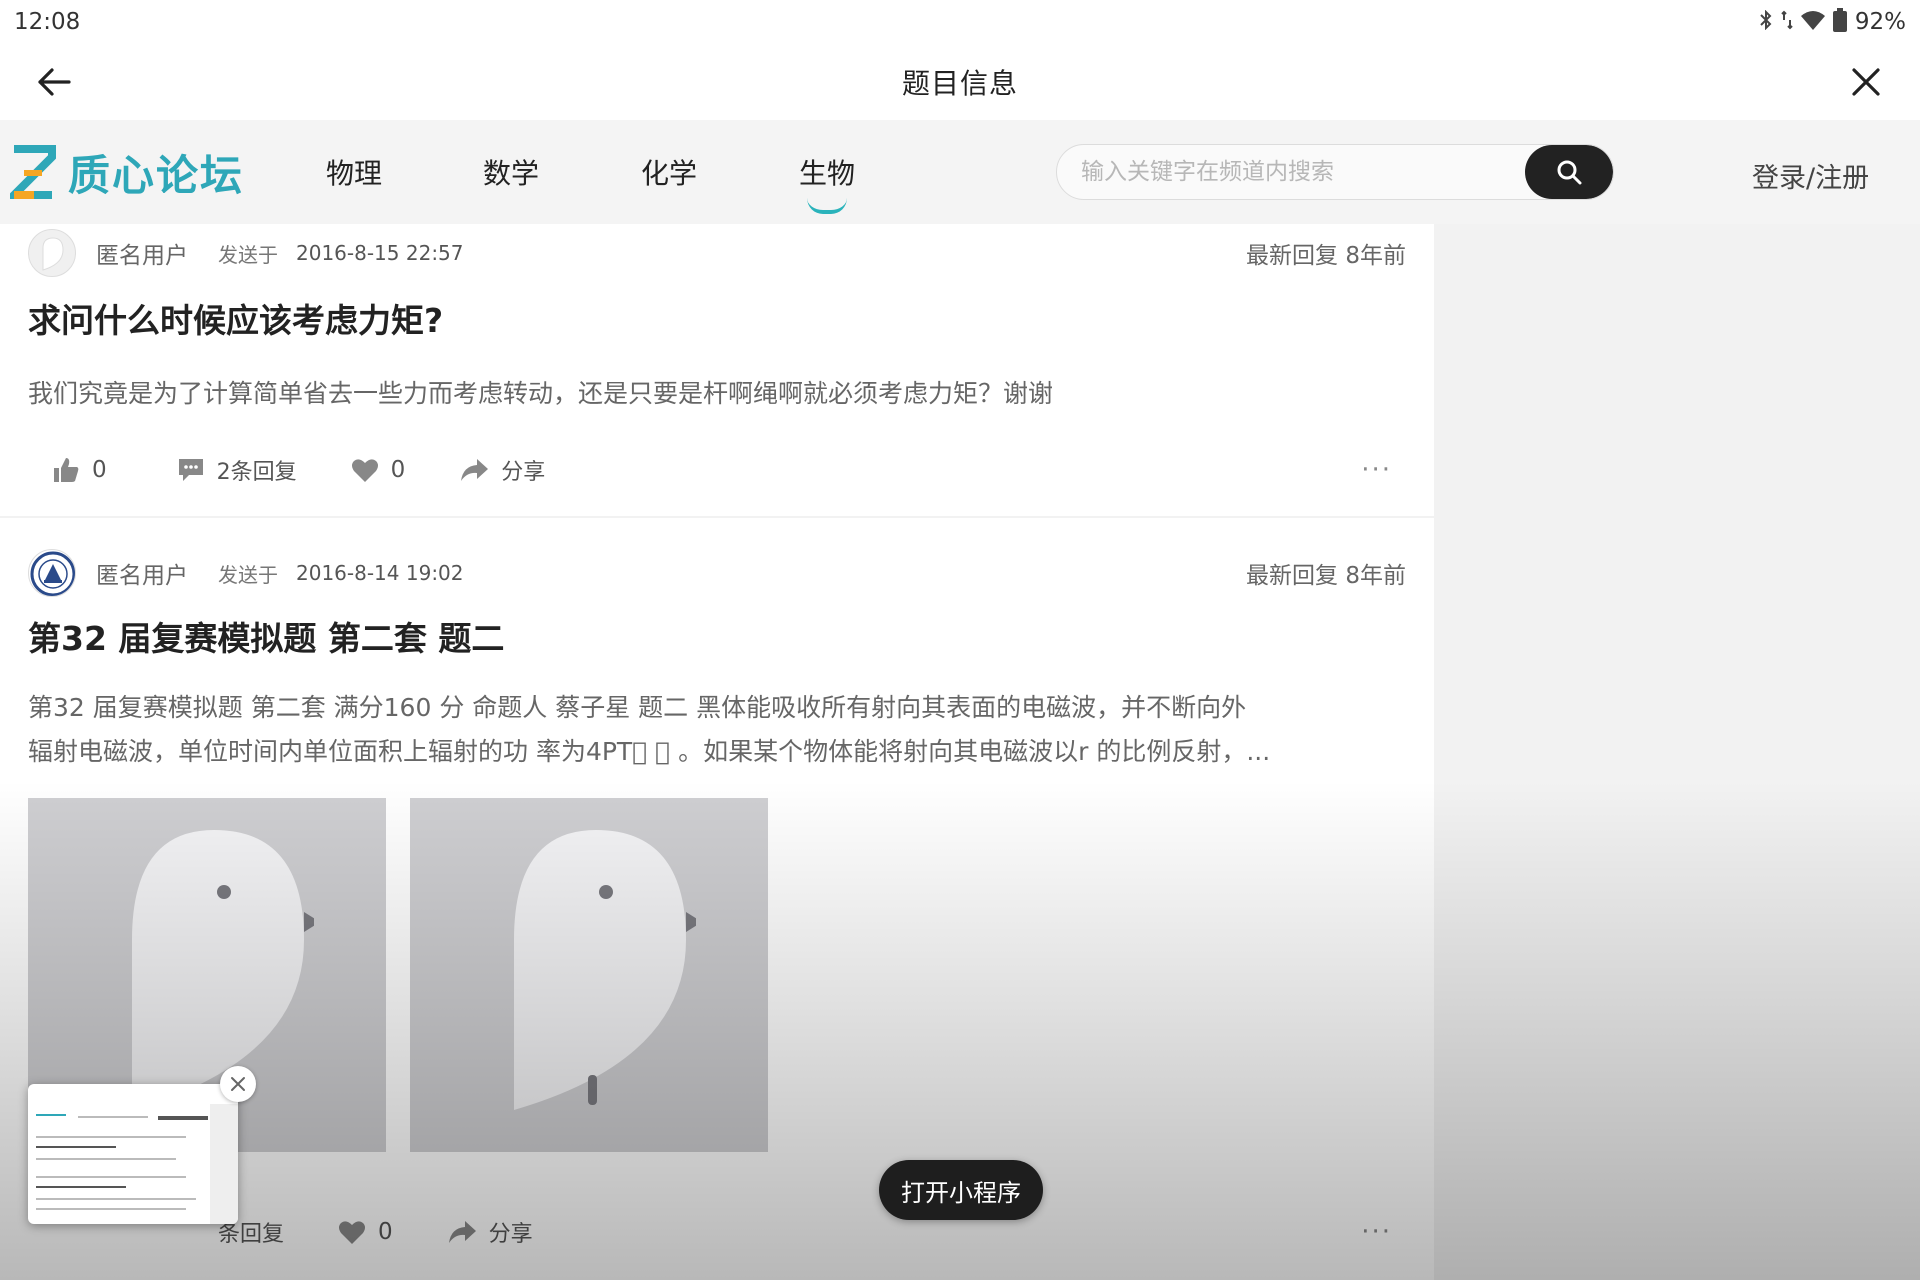 The width and height of the screenshot is (1920, 1280). What do you see at coordinates (380, 573) in the screenshot?
I see `post-date: 2016-8-14 19:02` at bounding box center [380, 573].